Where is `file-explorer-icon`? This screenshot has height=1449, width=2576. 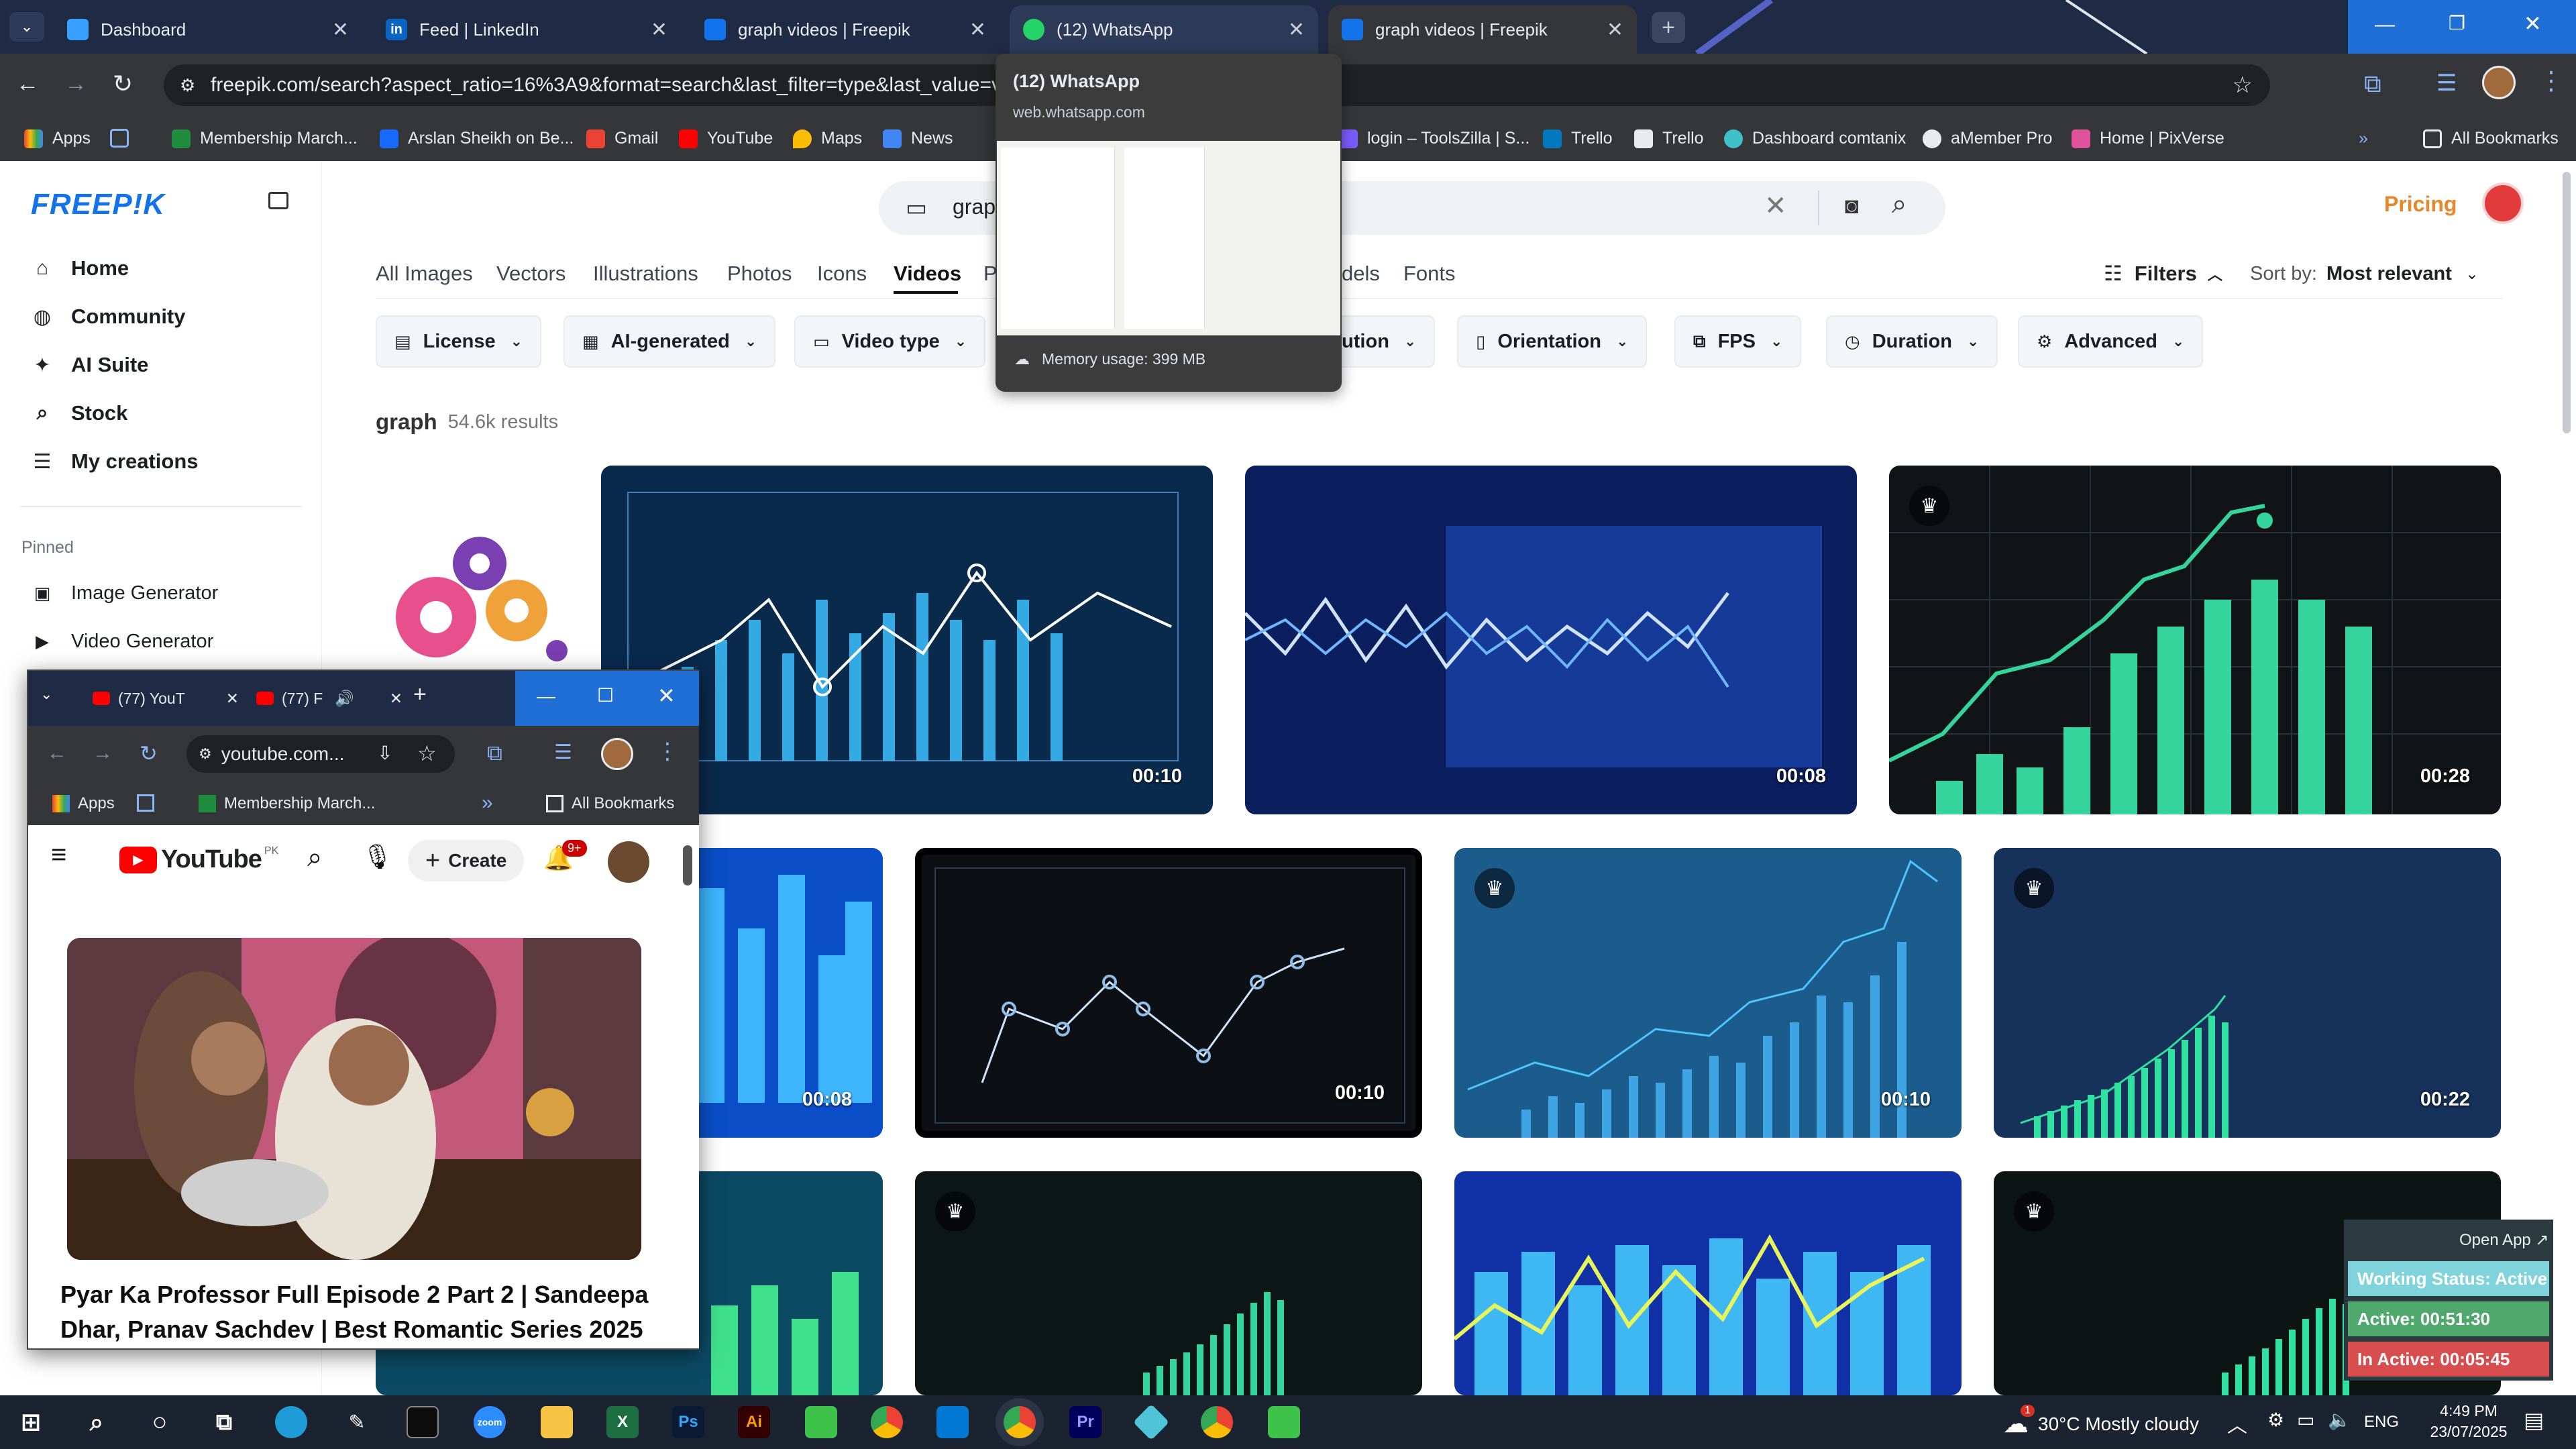
file-explorer-icon is located at coordinates (557, 1422).